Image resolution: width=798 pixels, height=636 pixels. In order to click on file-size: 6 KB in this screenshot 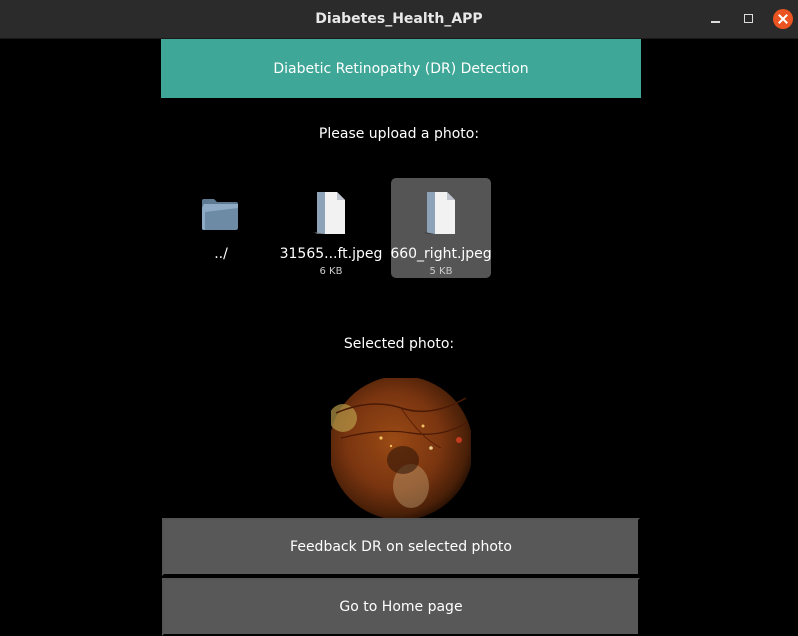, I will do `click(331, 271)`.